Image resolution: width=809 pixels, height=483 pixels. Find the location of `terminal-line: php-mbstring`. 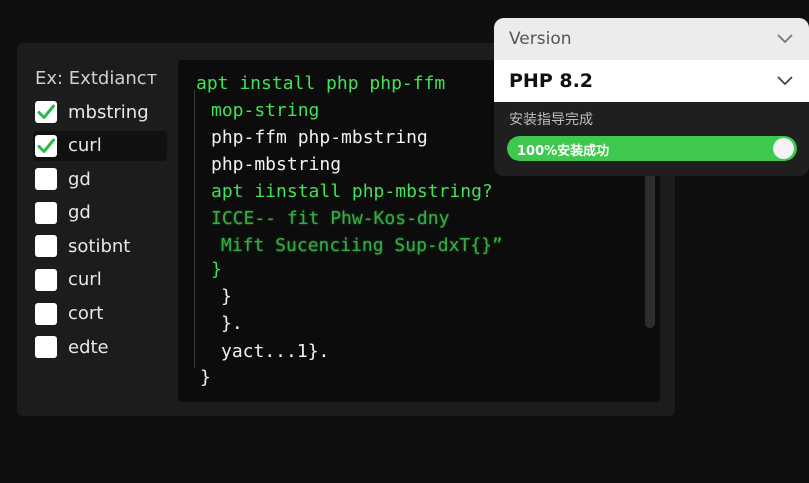

terminal-line: php-mbstring is located at coordinates (276, 164).